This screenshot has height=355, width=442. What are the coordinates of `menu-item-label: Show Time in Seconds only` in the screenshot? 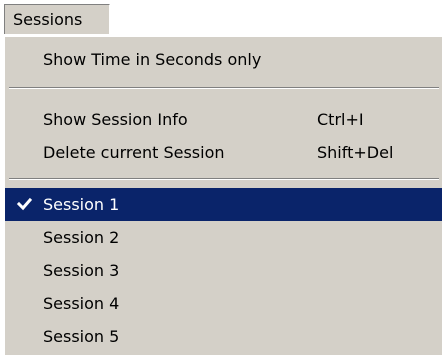 It's located at (152, 59).